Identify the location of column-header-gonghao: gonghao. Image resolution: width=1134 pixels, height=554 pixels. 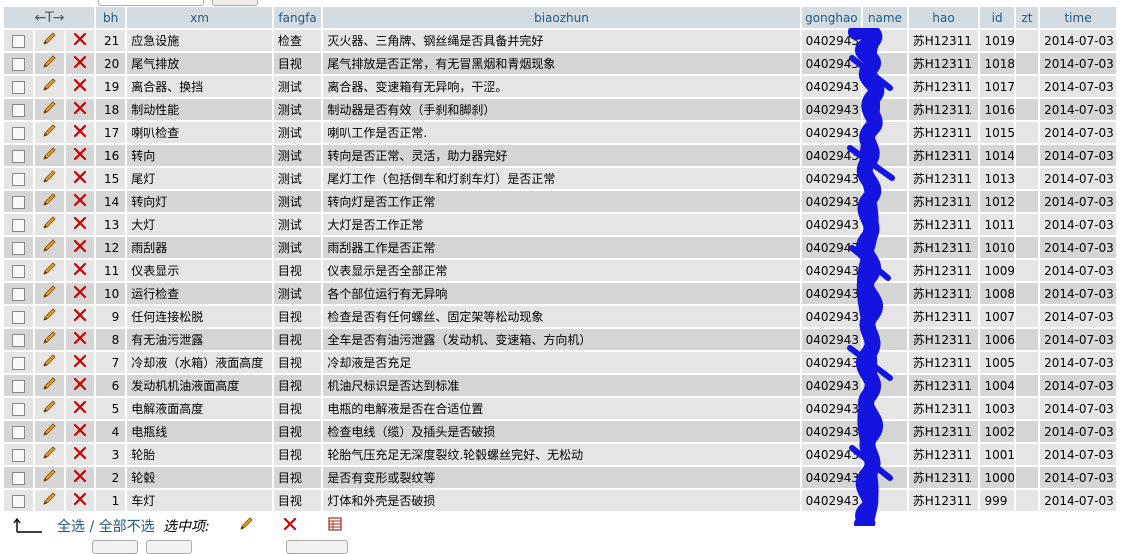
(831, 18).